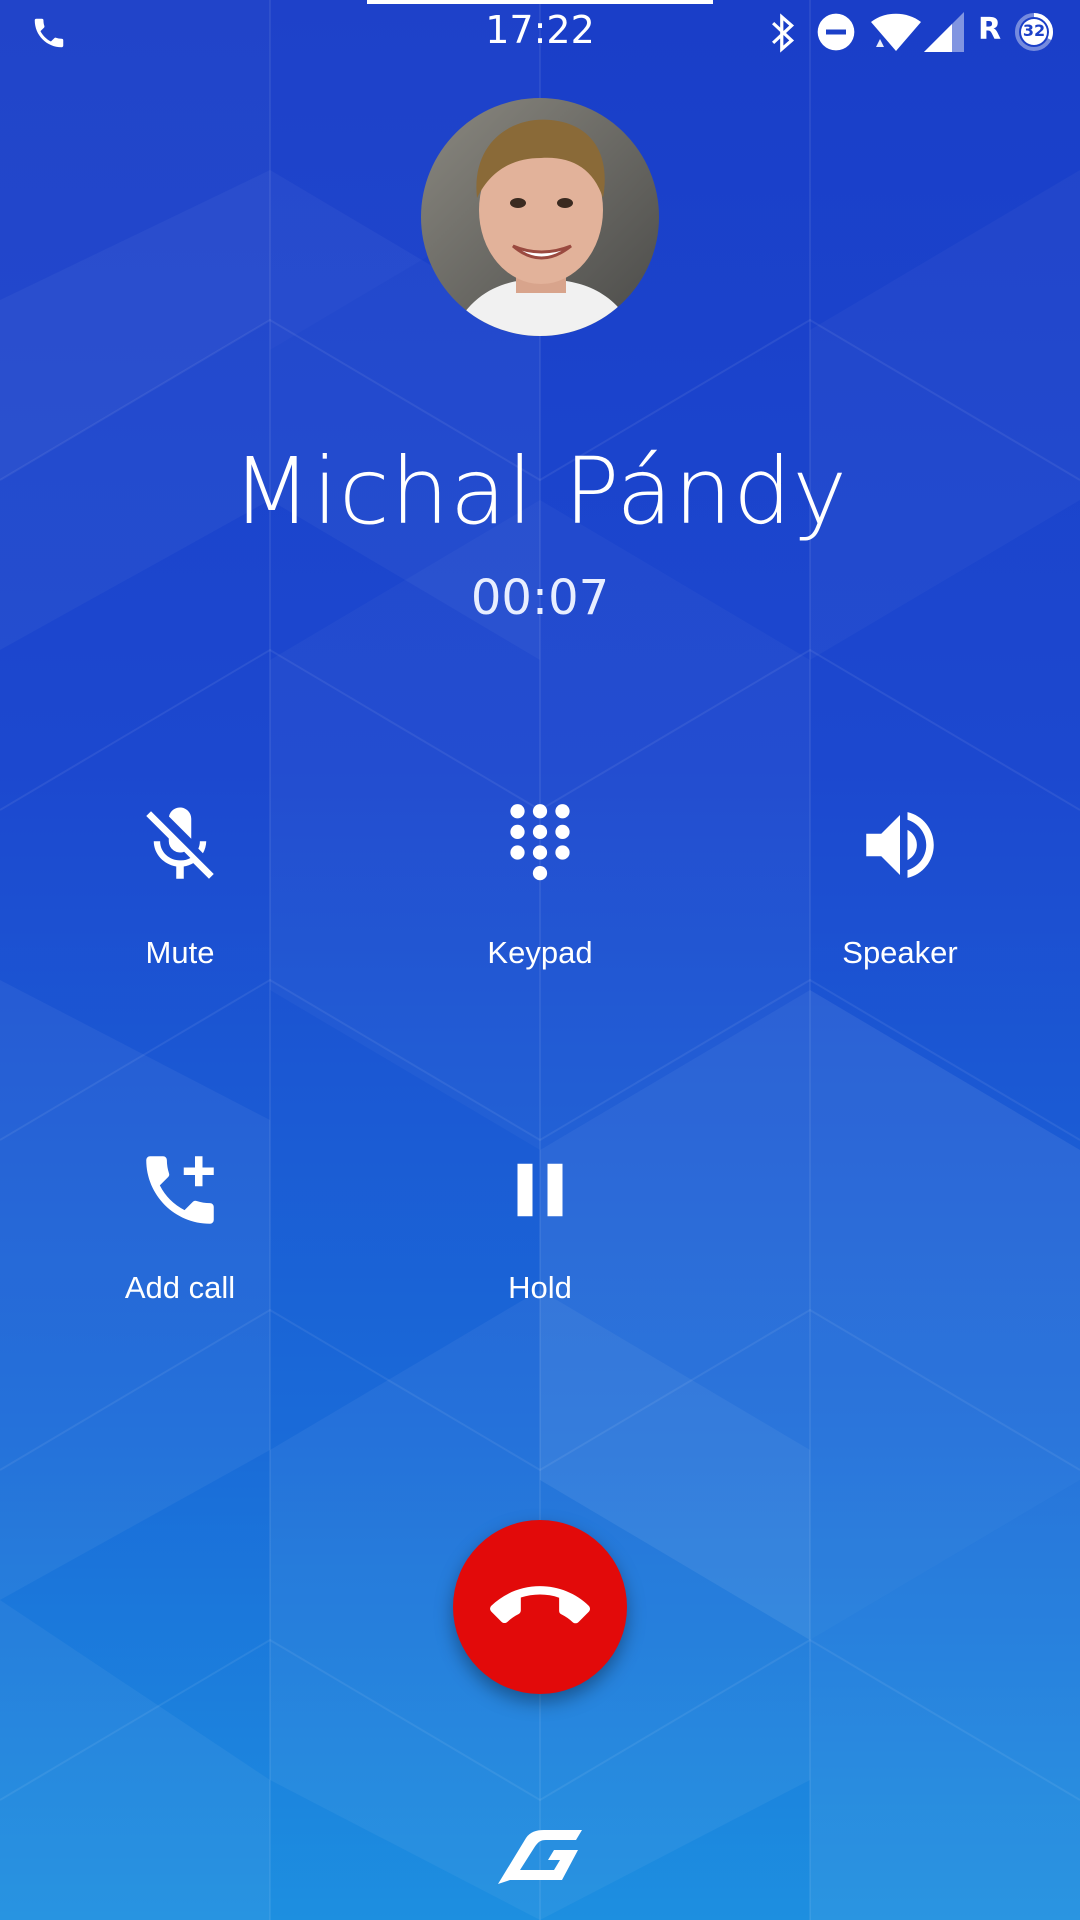 This screenshot has height=1920, width=1080. Describe the element at coordinates (540, 1190) in the screenshot. I see `pause-icon` at that location.